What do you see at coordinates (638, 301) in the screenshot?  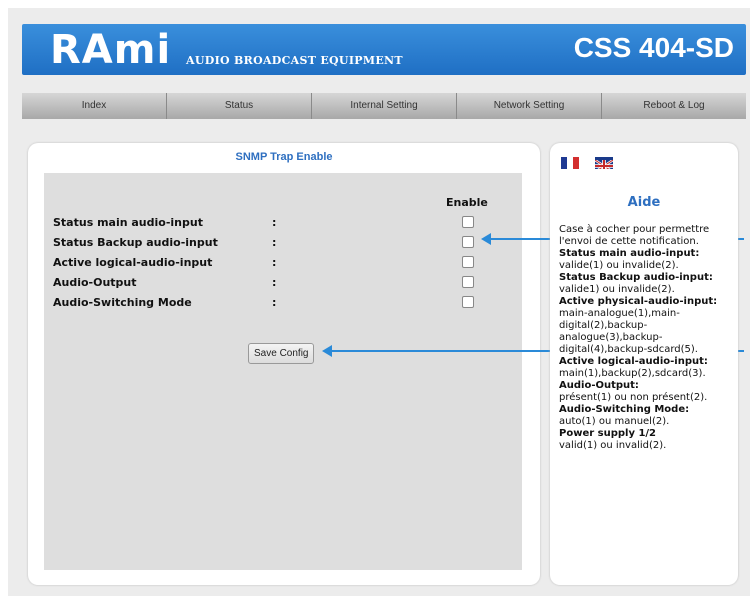 I see `help-item-heading: Active physical-audio-input:` at bounding box center [638, 301].